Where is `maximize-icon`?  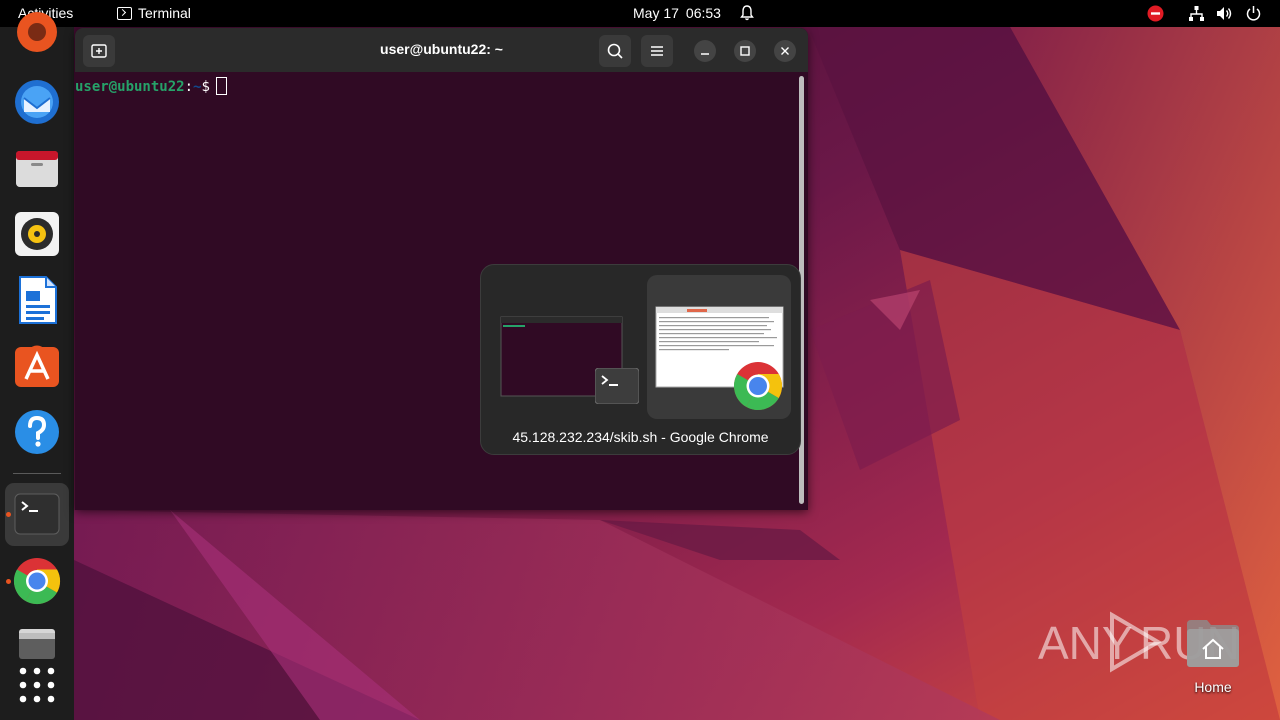
maximize-icon is located at coordinates (745, 51).